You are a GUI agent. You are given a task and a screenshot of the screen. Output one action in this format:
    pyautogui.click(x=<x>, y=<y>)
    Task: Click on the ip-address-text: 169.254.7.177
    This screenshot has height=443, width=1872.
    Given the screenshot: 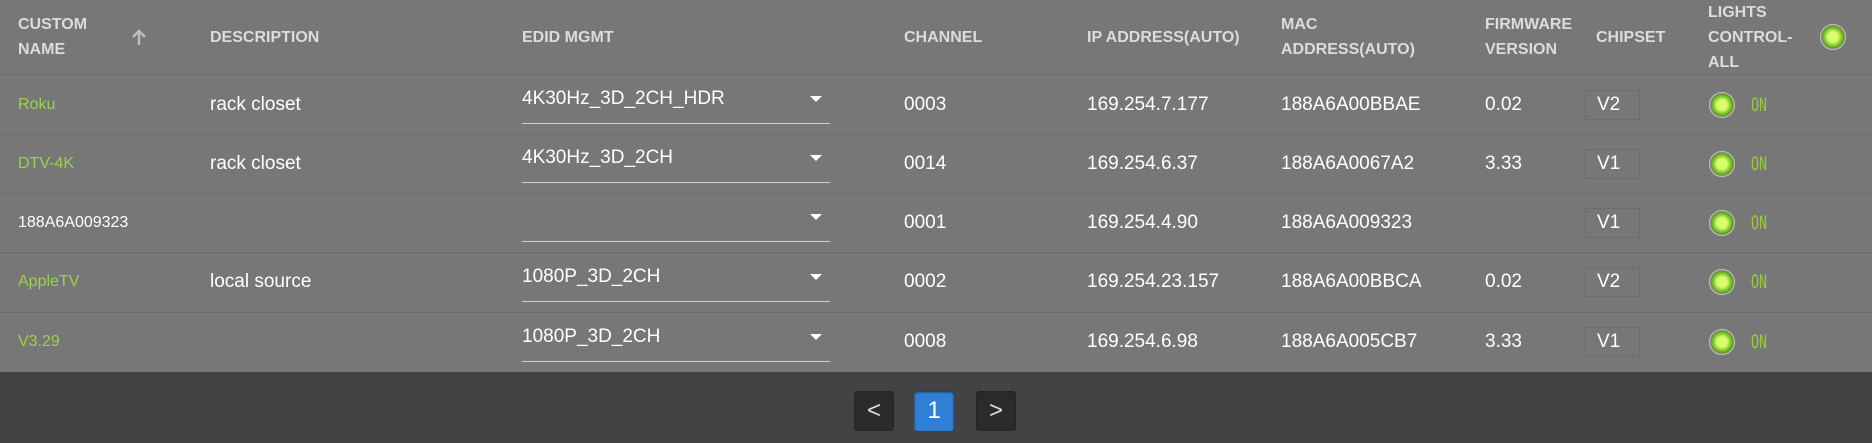 What is the action you would take?
    pyautogui.click(x=1148, y=104)
    